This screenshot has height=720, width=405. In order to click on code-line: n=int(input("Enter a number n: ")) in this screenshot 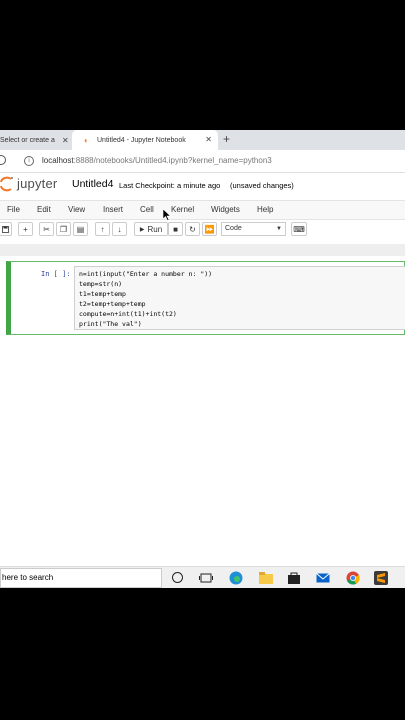, I will do `click(146, 274)`.